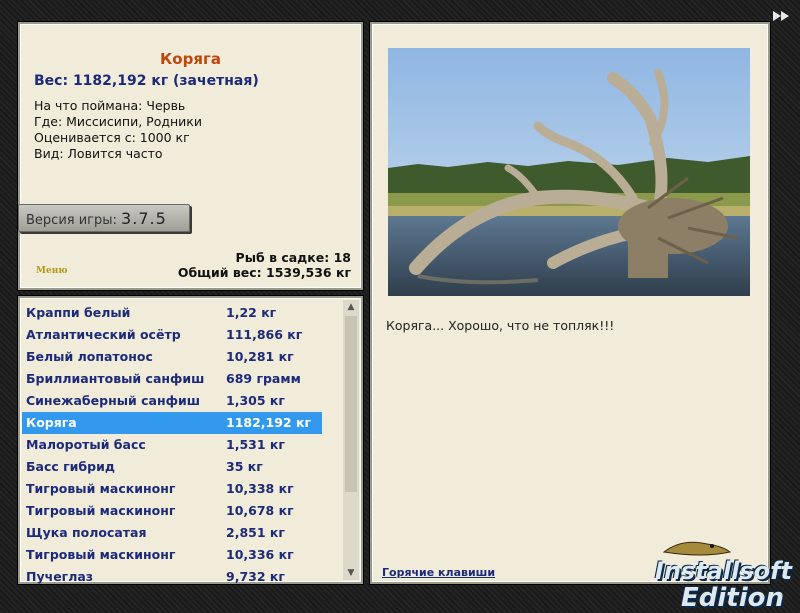  I want to click on fish-name: Синежаберный санфиш, so click(113, 400).